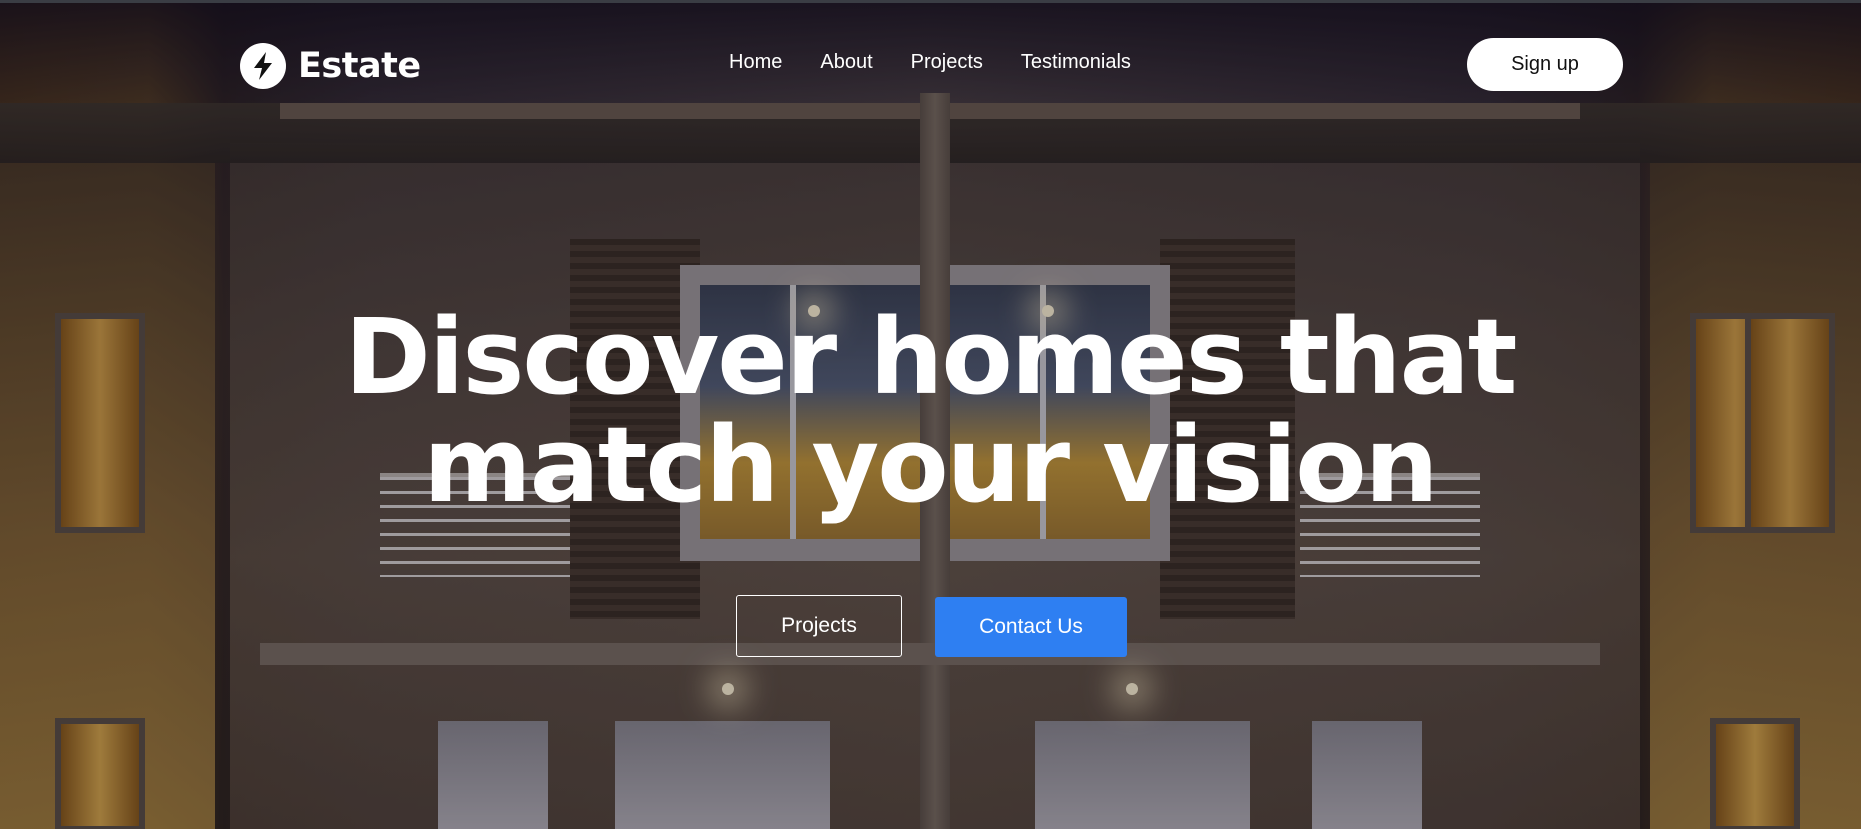  What do you see at coordinates (755, 62) in the screenshot?
I see `nav-link-home: Home` at bounding box center [755, 62].